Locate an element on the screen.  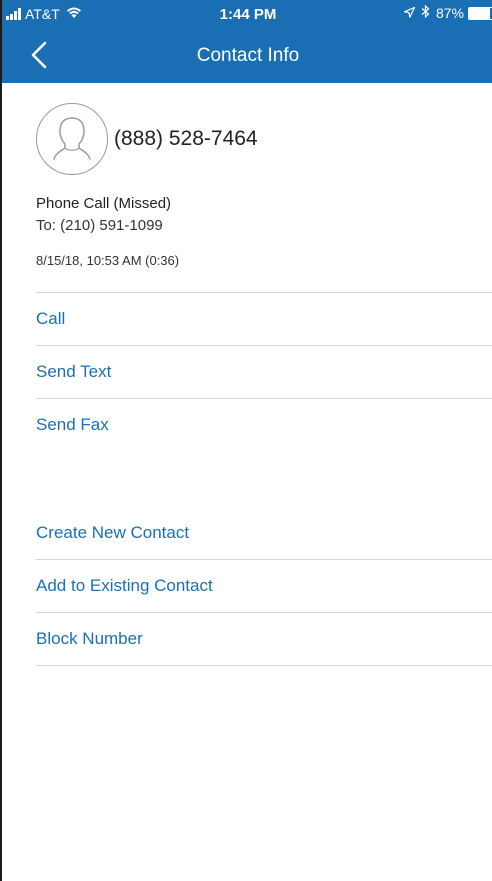
avatar is located at coordinates (72, 139).